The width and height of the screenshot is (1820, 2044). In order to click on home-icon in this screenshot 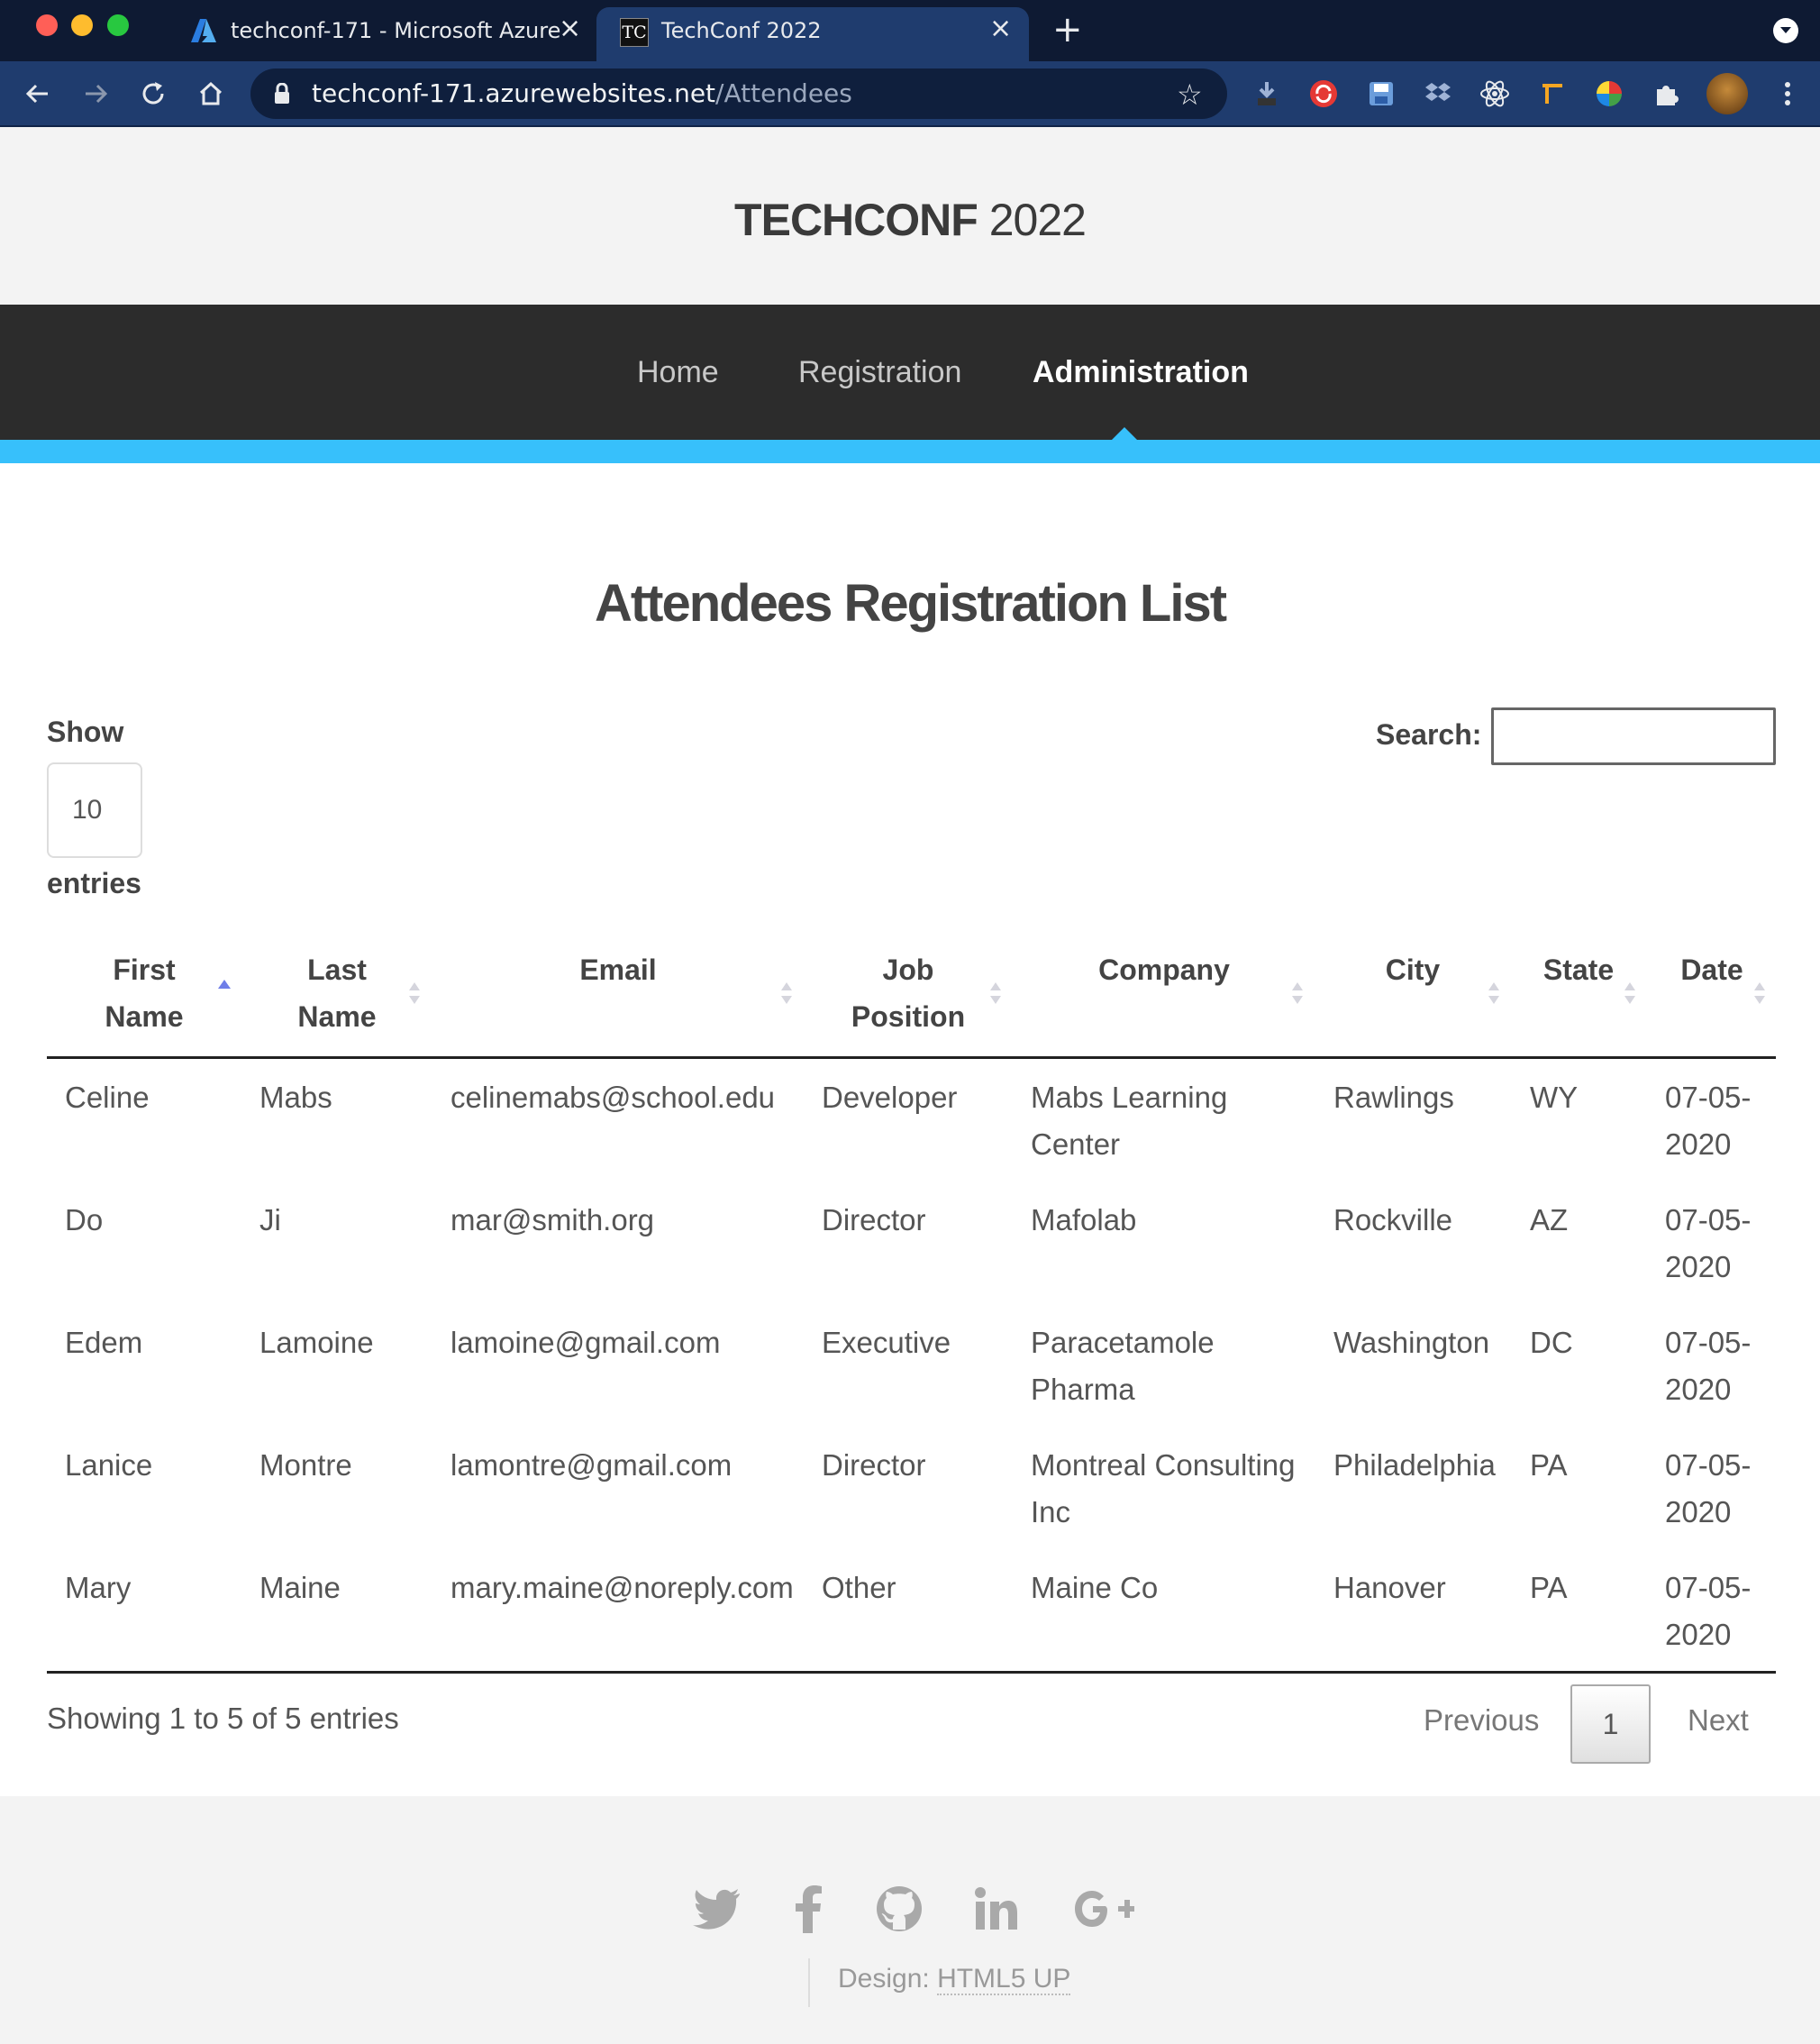, I will do `click(211, 94)`.